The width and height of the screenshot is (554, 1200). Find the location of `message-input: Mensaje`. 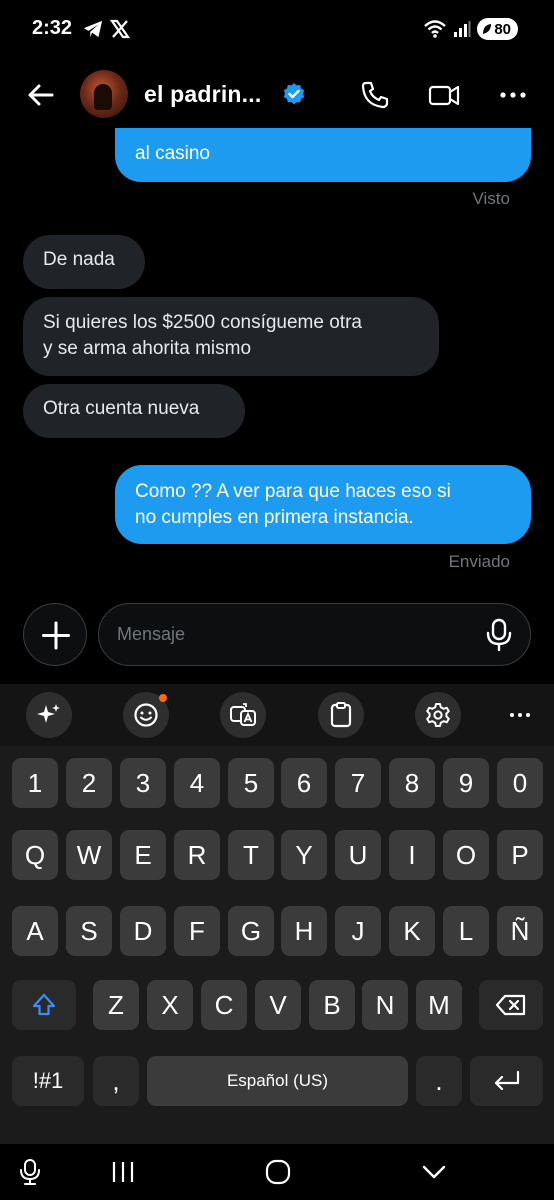

message-input: Mensaje is located at coordinates (314, 634).